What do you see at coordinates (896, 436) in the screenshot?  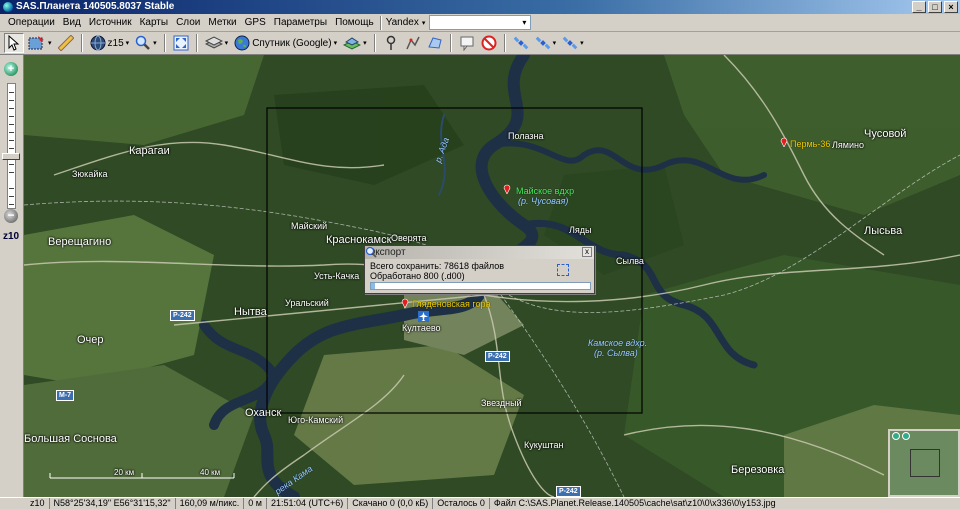 I see `minimap-zoom-in-icon` at bounding box center [896, 436].